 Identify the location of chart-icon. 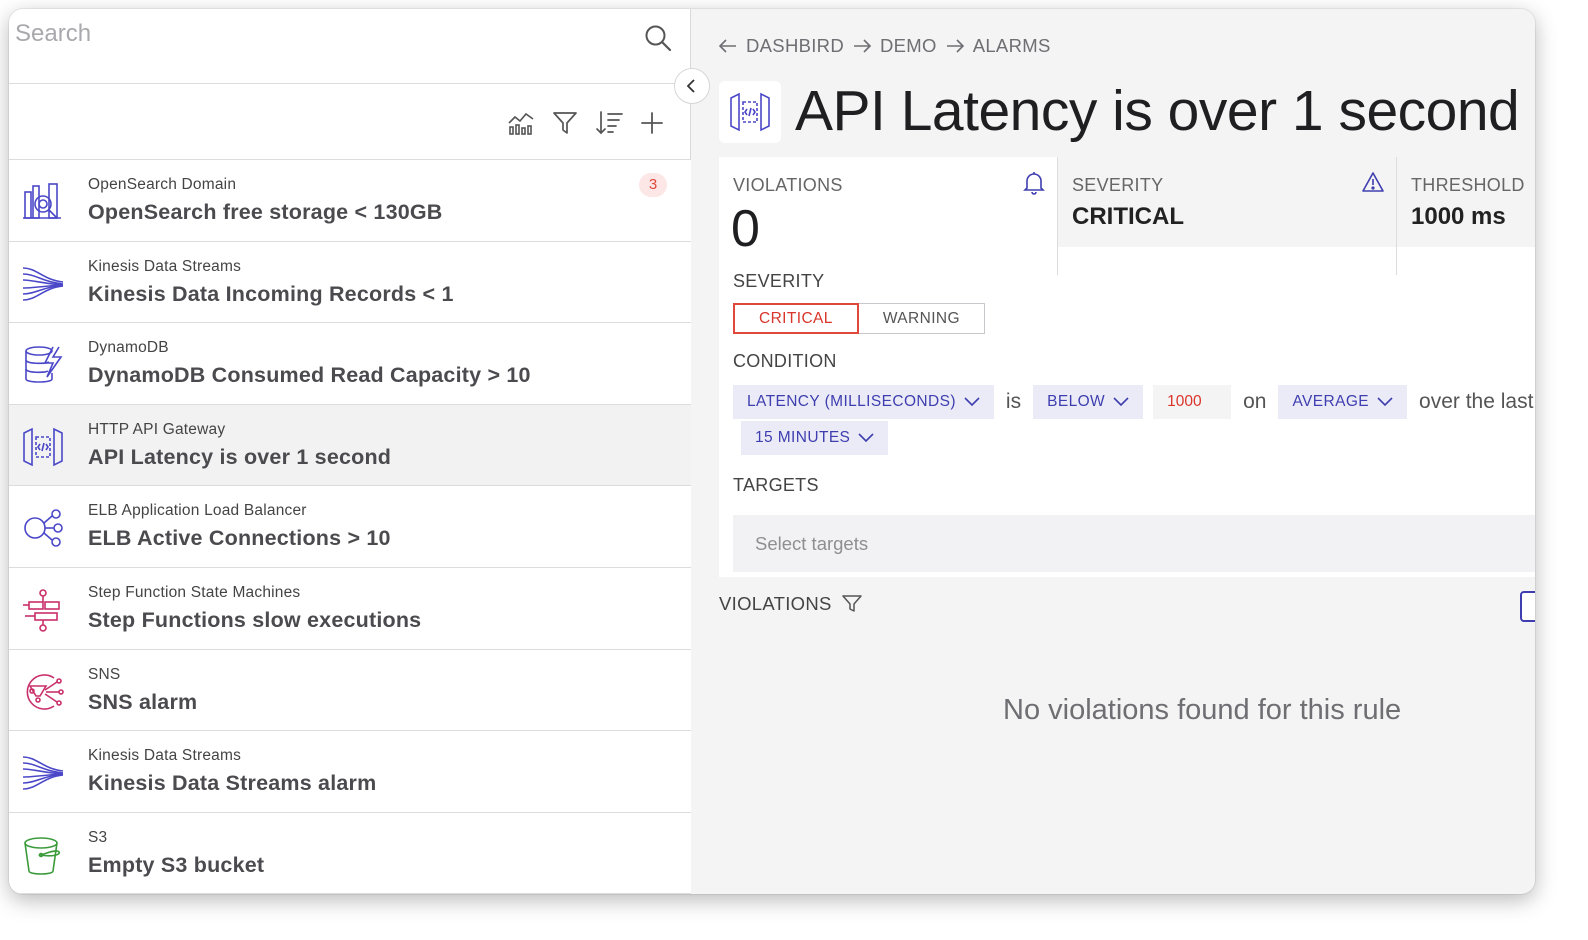
(521, 123).